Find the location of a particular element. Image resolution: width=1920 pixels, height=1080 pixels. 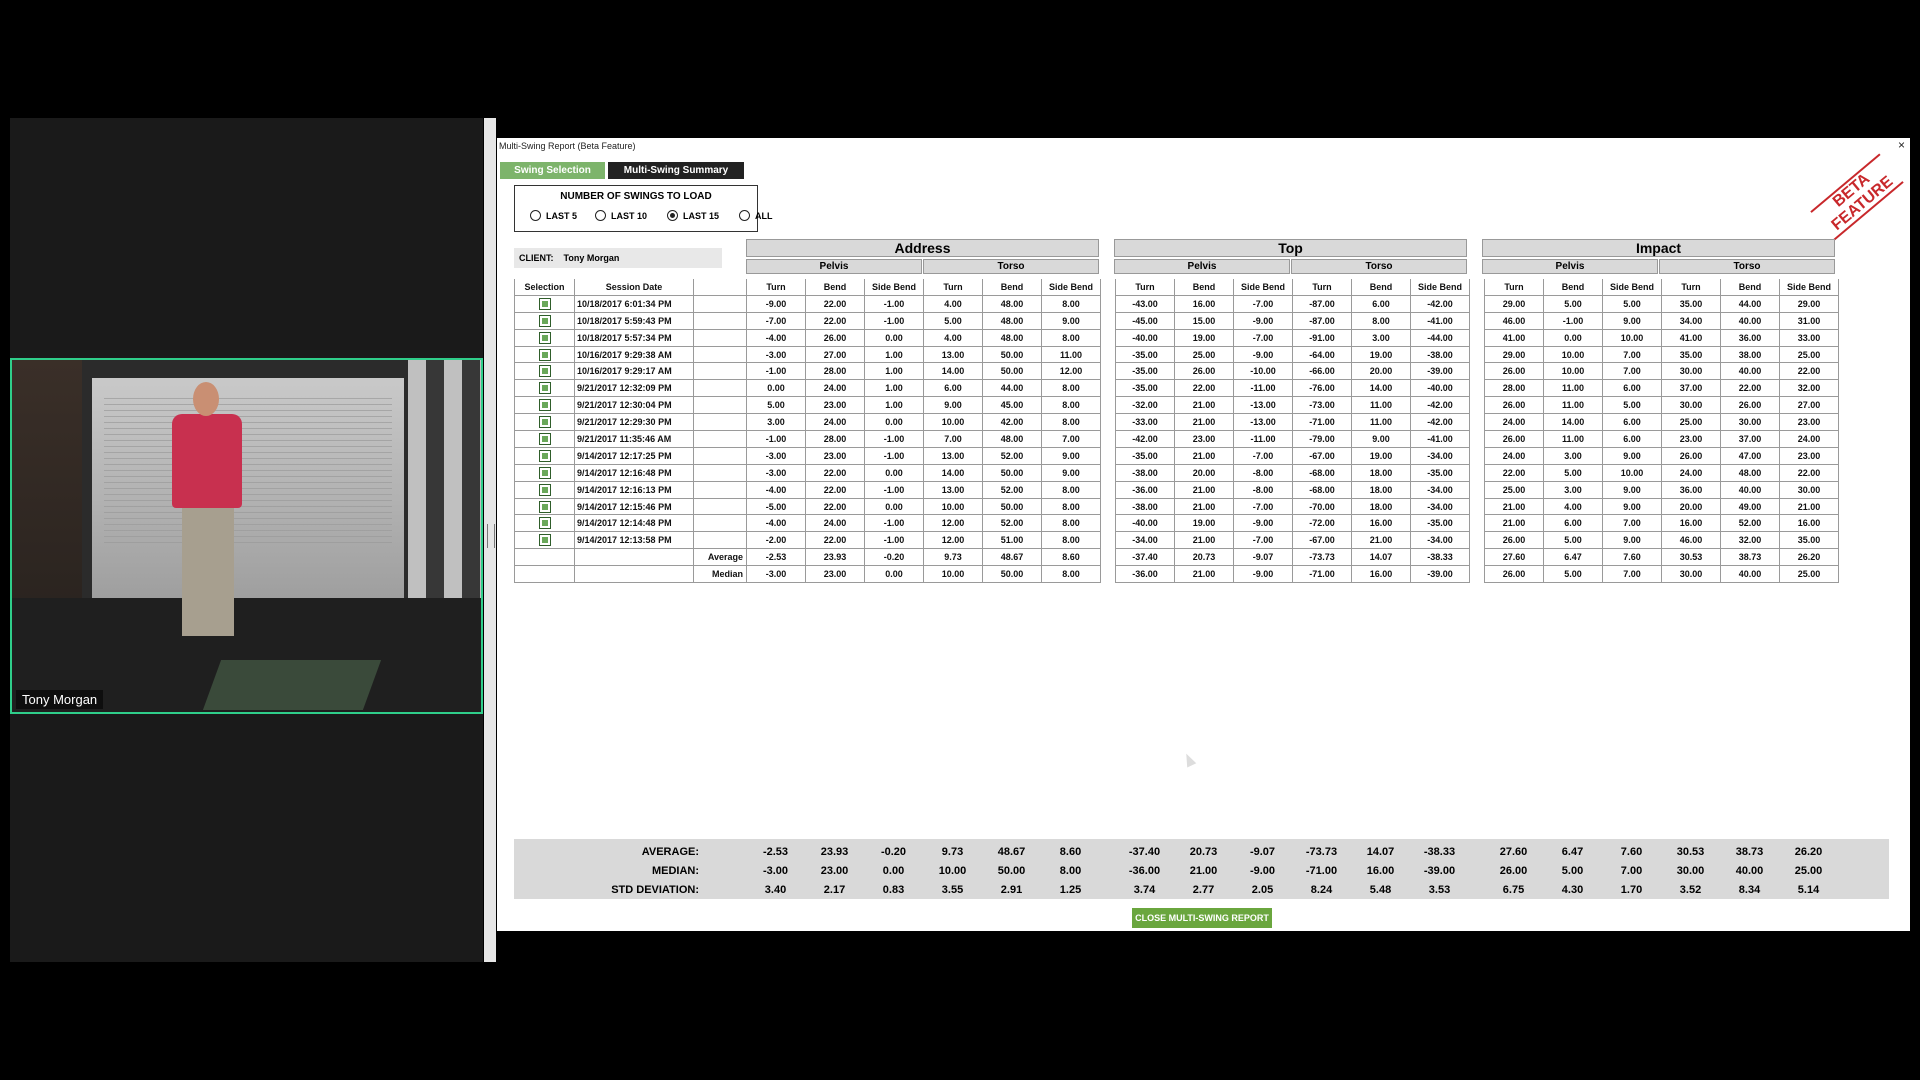

phase-header-impact: Impact is located at coordinates (1658, 248).